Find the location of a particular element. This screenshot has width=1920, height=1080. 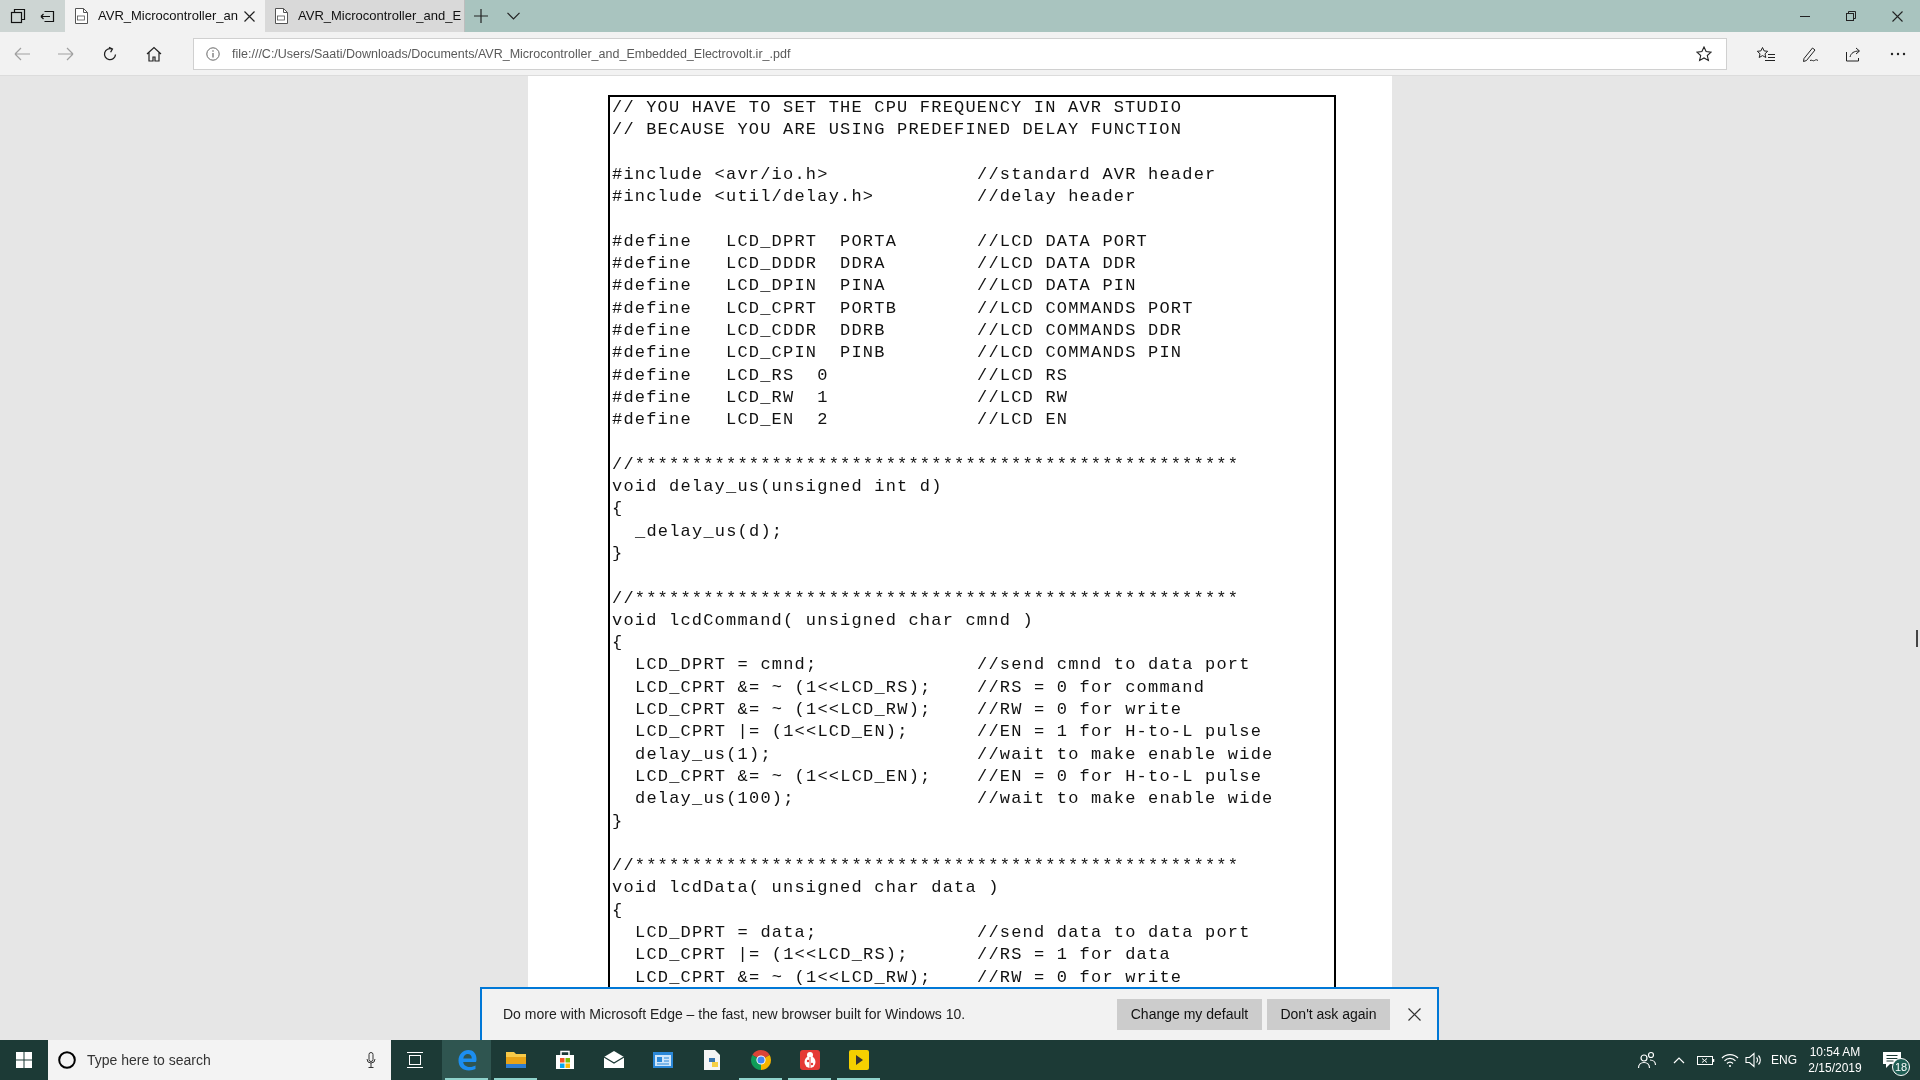

code-comment: //LCD COMMANDS PORT is located at coordinates (1085, 308).